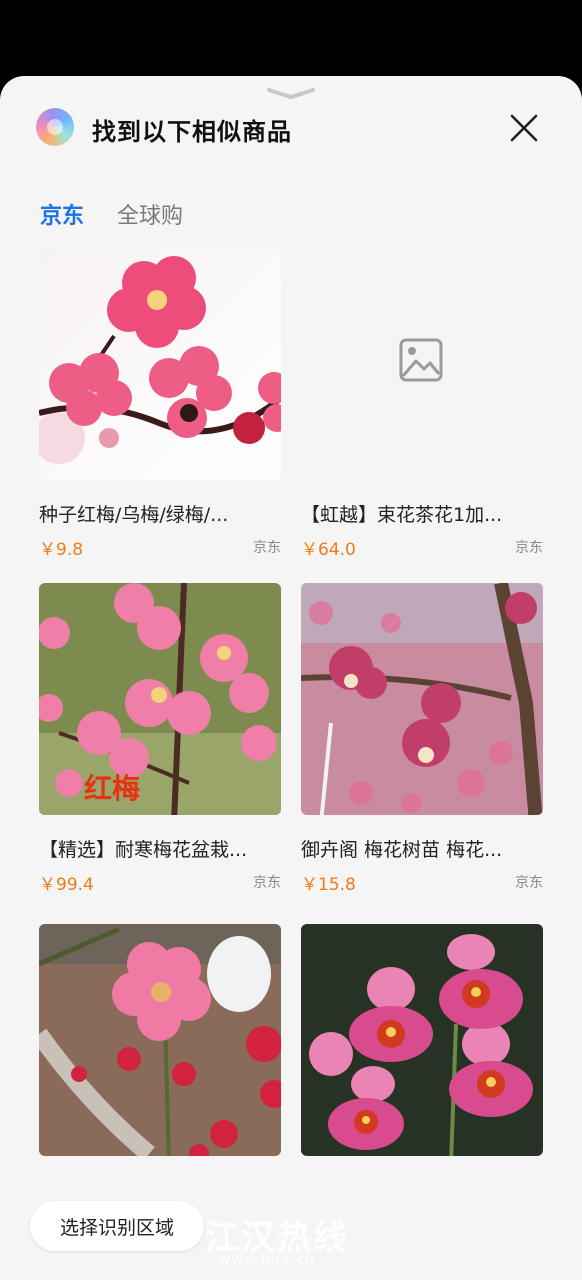  I want to click on visual-search-logo-icon, so click(55, 127).